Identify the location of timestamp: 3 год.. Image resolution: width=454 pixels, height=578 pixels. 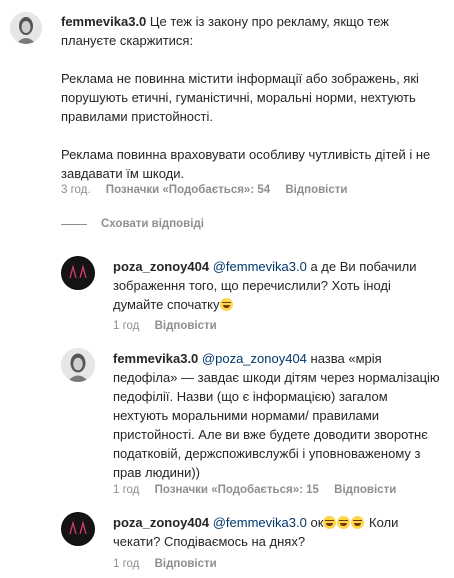
(76, 190).